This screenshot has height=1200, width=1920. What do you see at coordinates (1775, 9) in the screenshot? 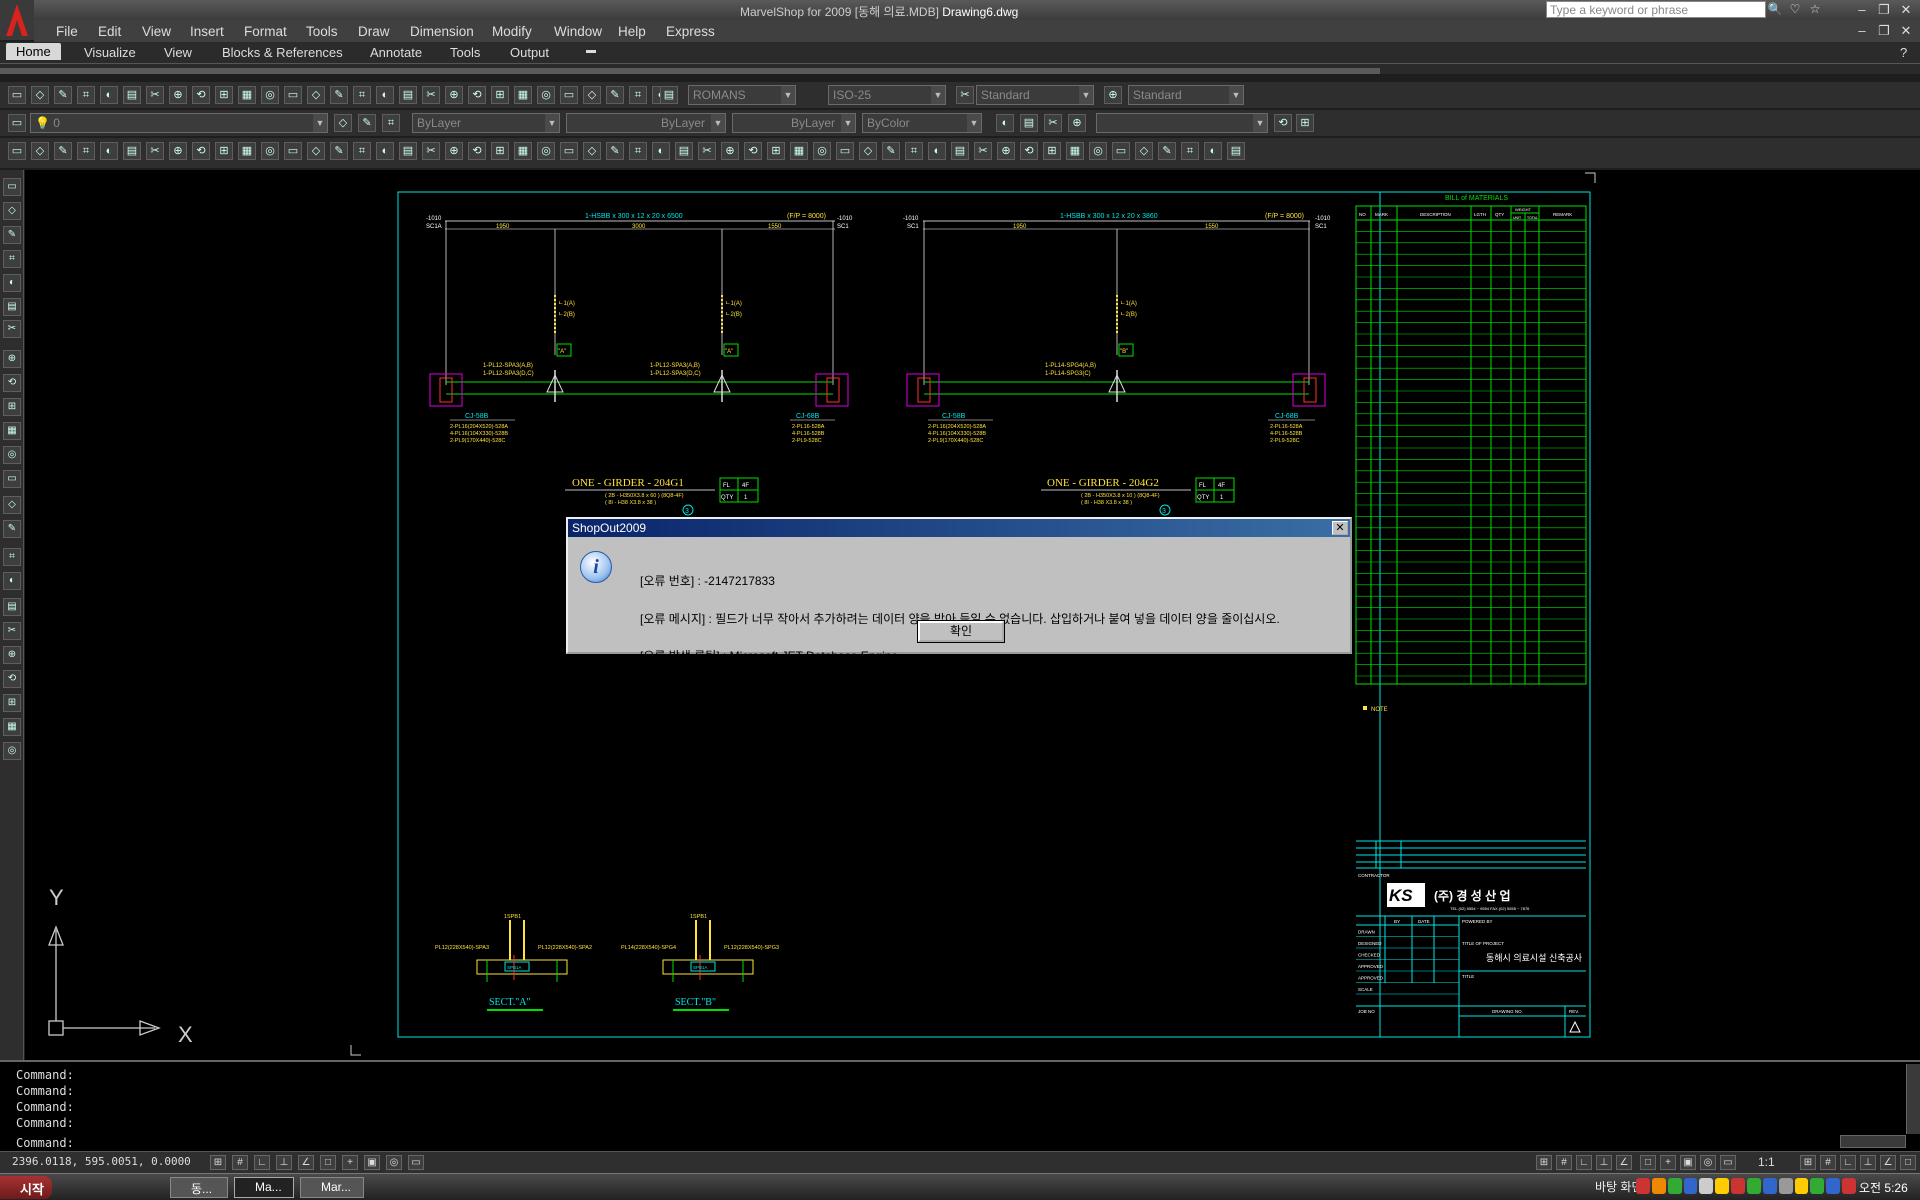
I see `search-icon: 🔍` at bounding box center [1775, 9].